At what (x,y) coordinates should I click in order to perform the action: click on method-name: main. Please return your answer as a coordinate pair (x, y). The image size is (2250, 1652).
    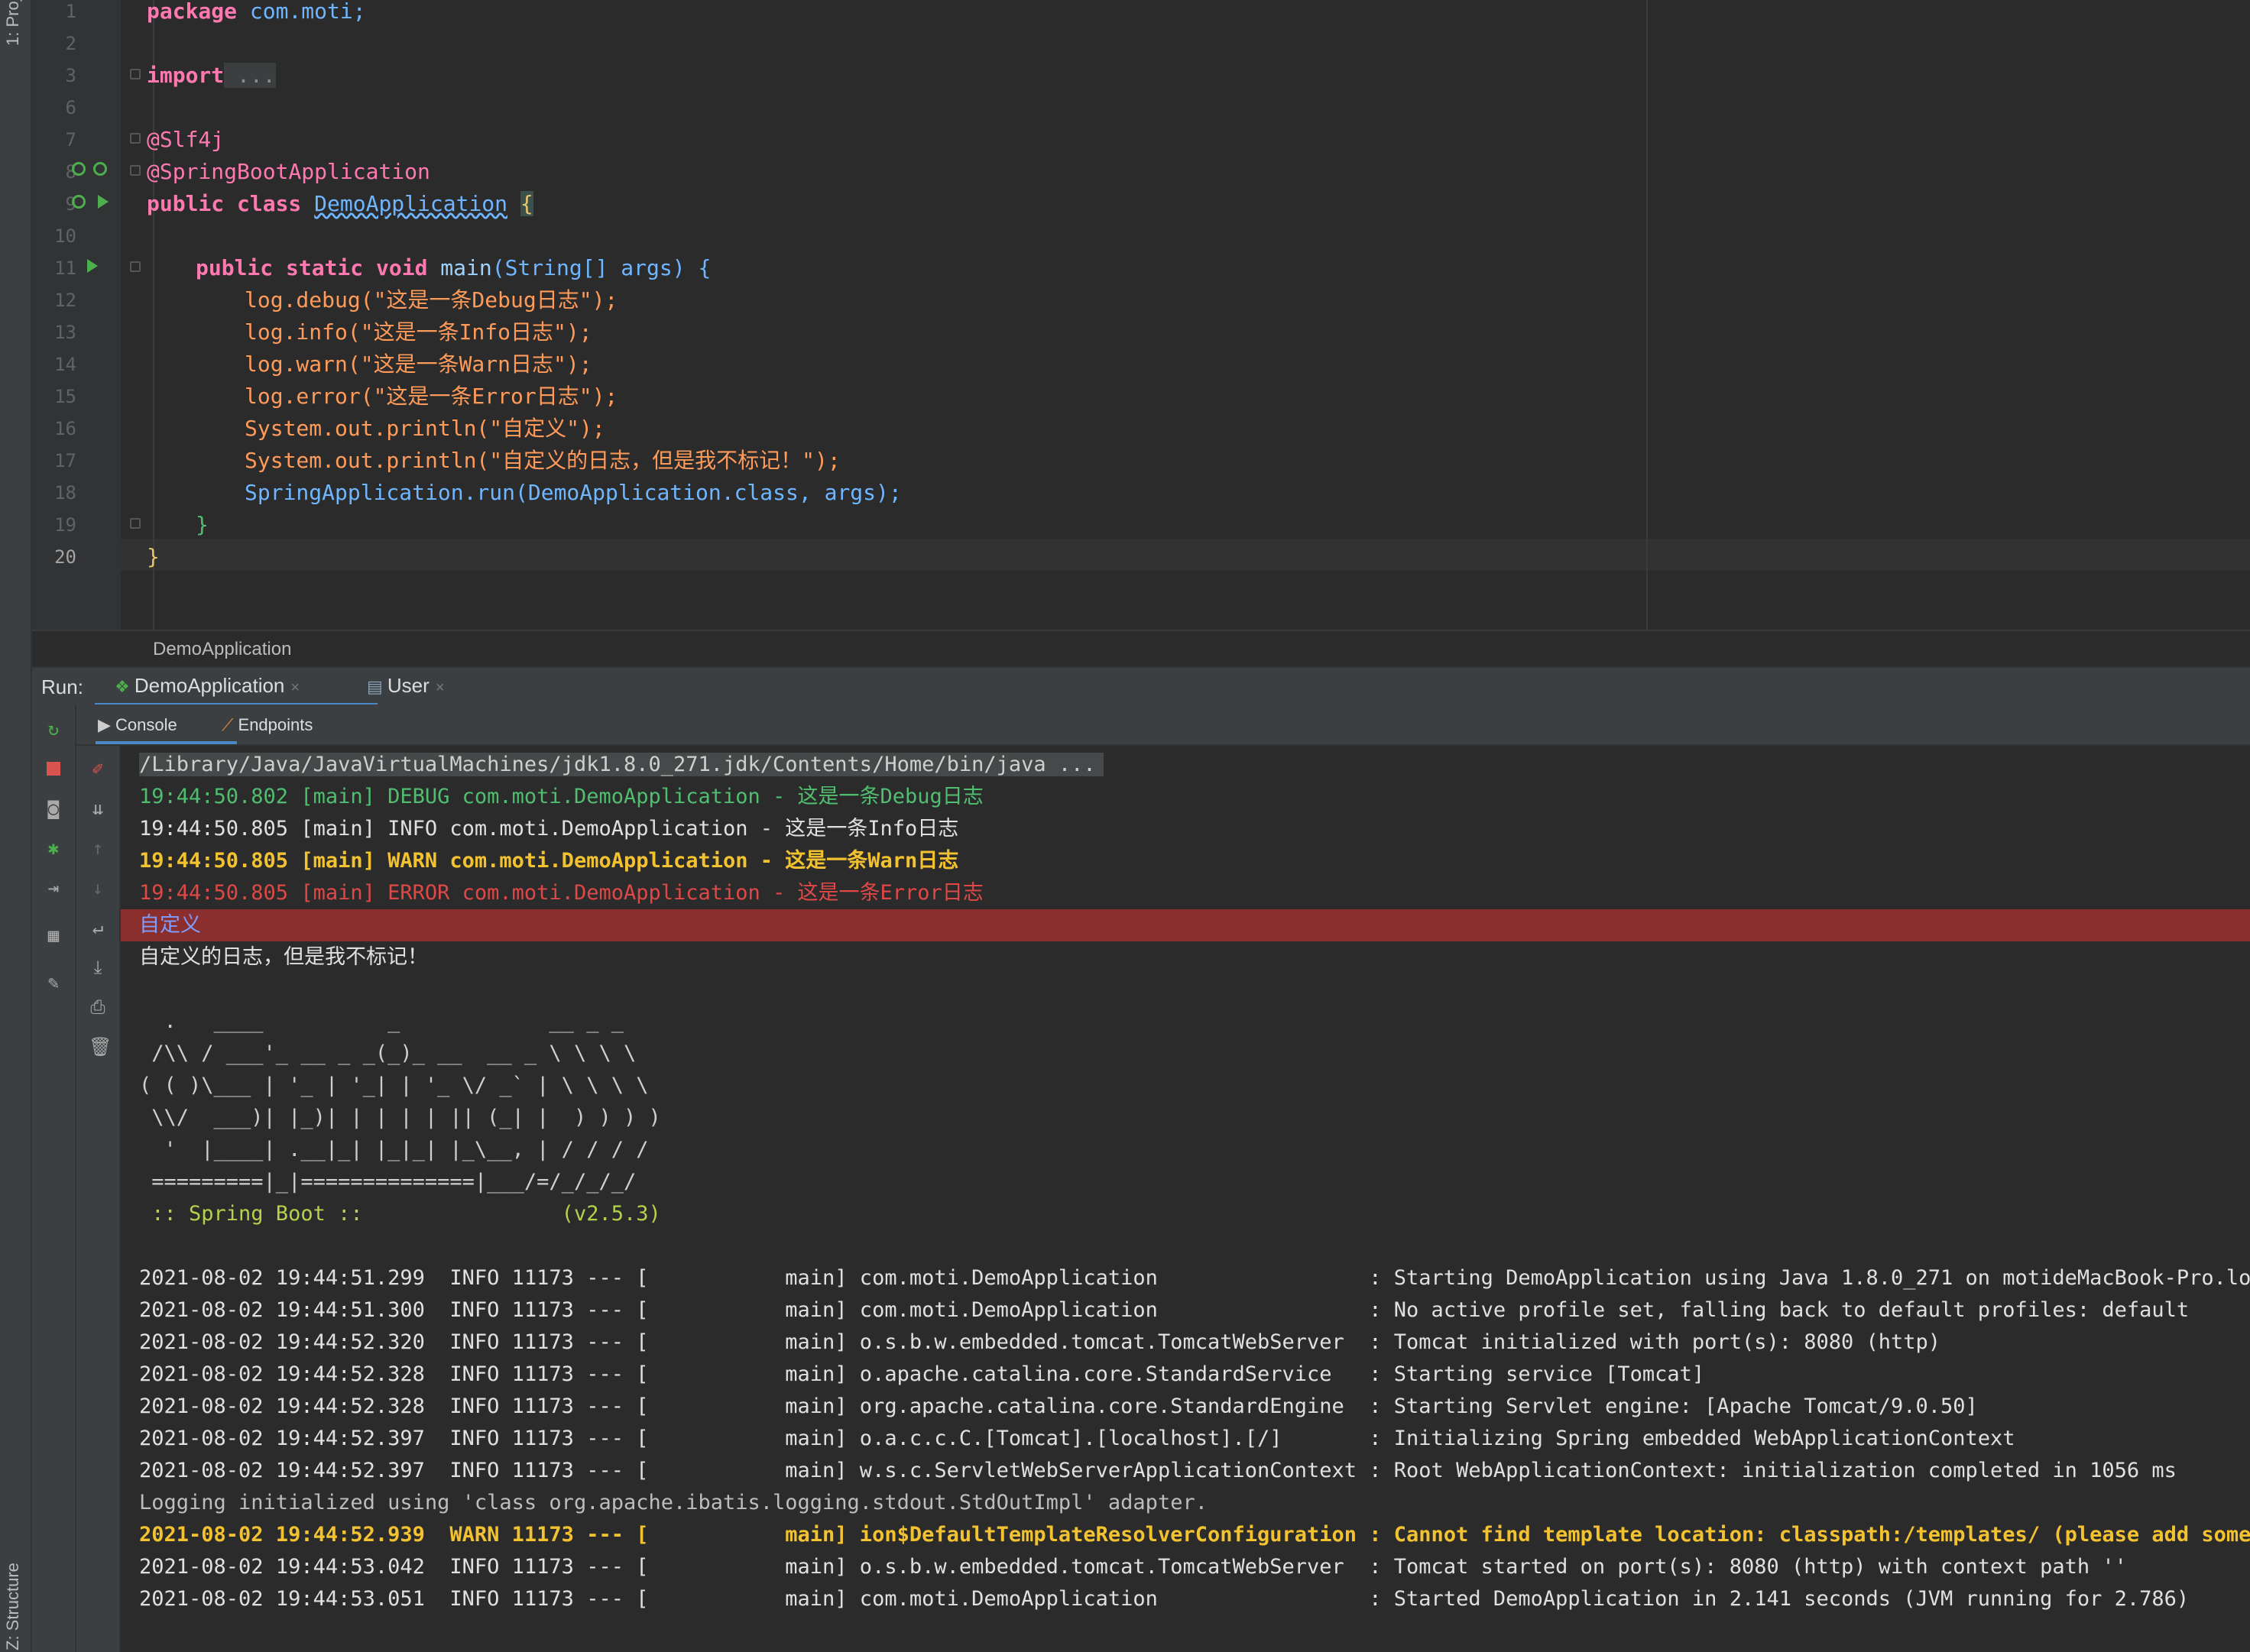
    Looking at the image, I should click on (466, 267).